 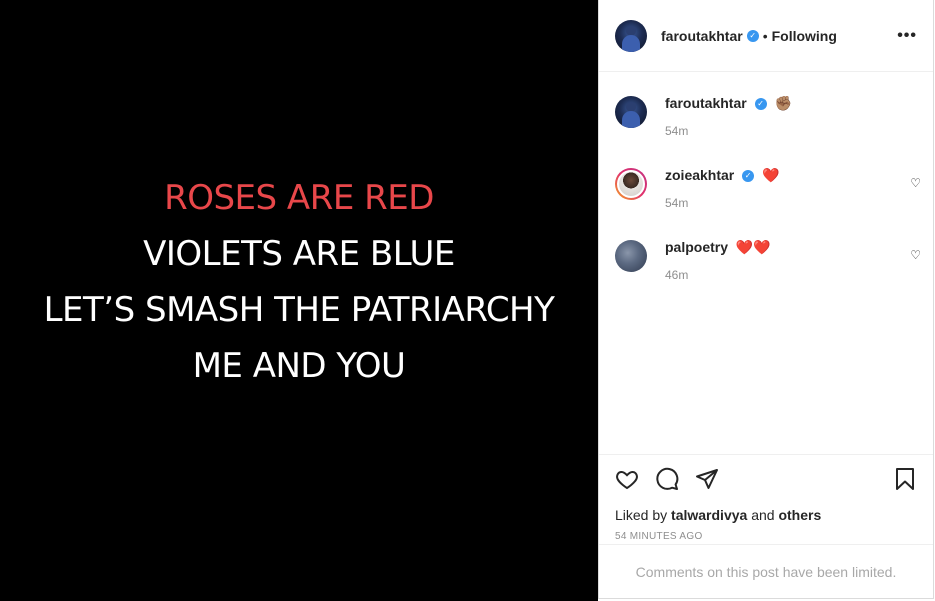 What do you see at coordinates (766, 571) in the screenshot?
I see `comments-limited-notice: Comments on this post have been limited.` at bounding box center [766, 571].